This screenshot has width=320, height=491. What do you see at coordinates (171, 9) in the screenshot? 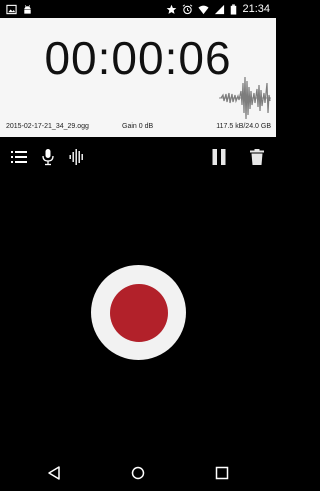
I see `star-icon` at bounding box center [171, 9].